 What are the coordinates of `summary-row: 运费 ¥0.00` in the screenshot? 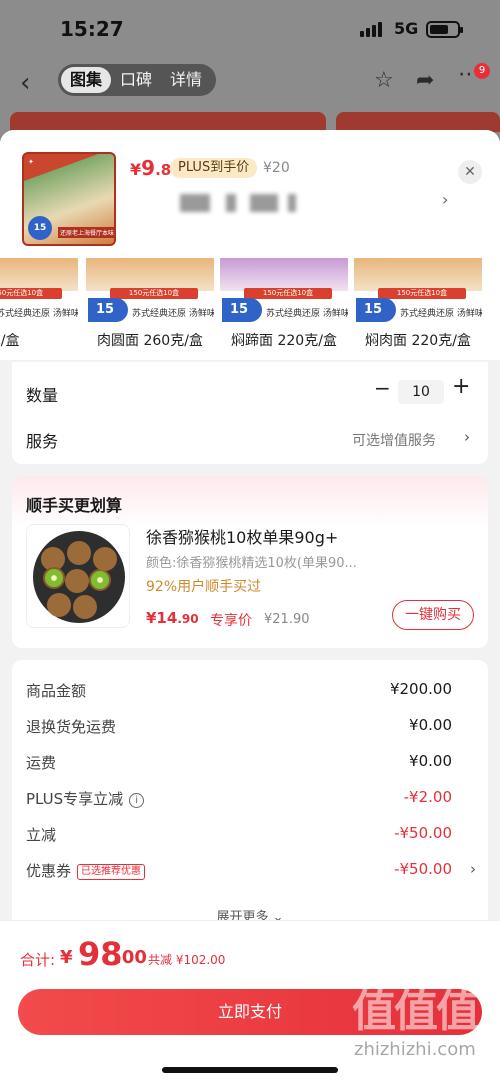 It's located at (251, 763).